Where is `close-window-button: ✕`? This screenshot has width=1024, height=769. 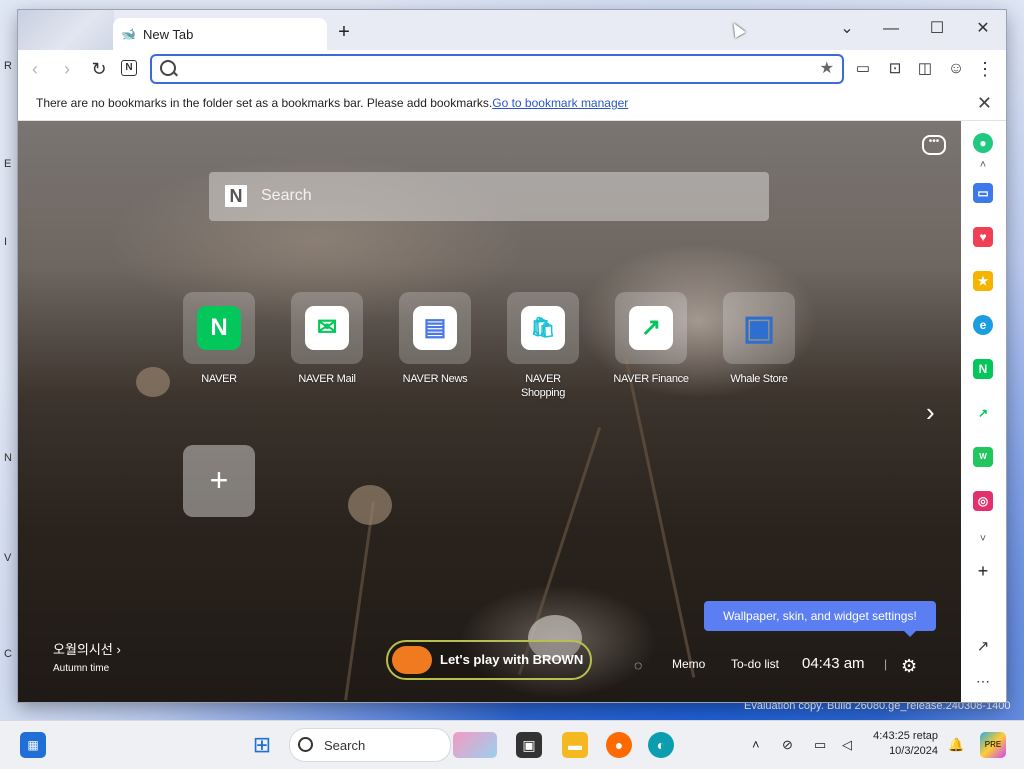
close-window-button: ✕ is located at coordinates (983, 29).